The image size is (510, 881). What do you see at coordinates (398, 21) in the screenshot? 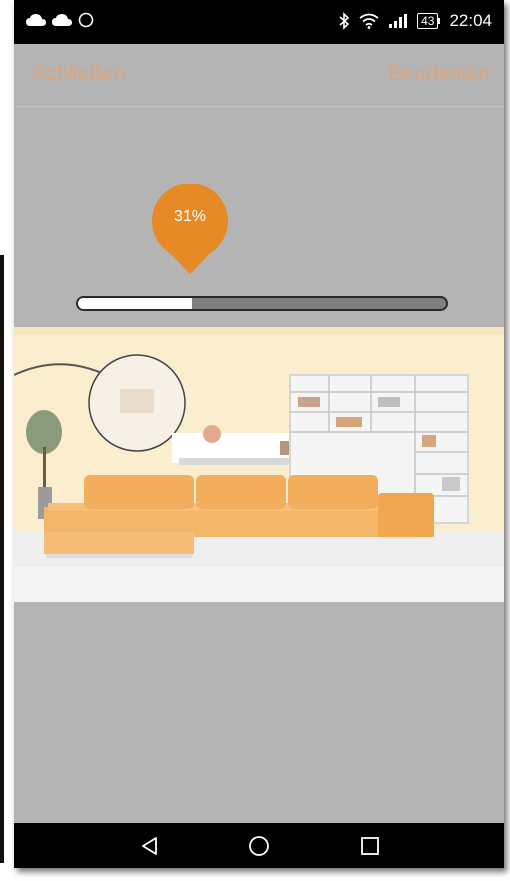
I see `signal-icon` at bounding box center [398, 21].